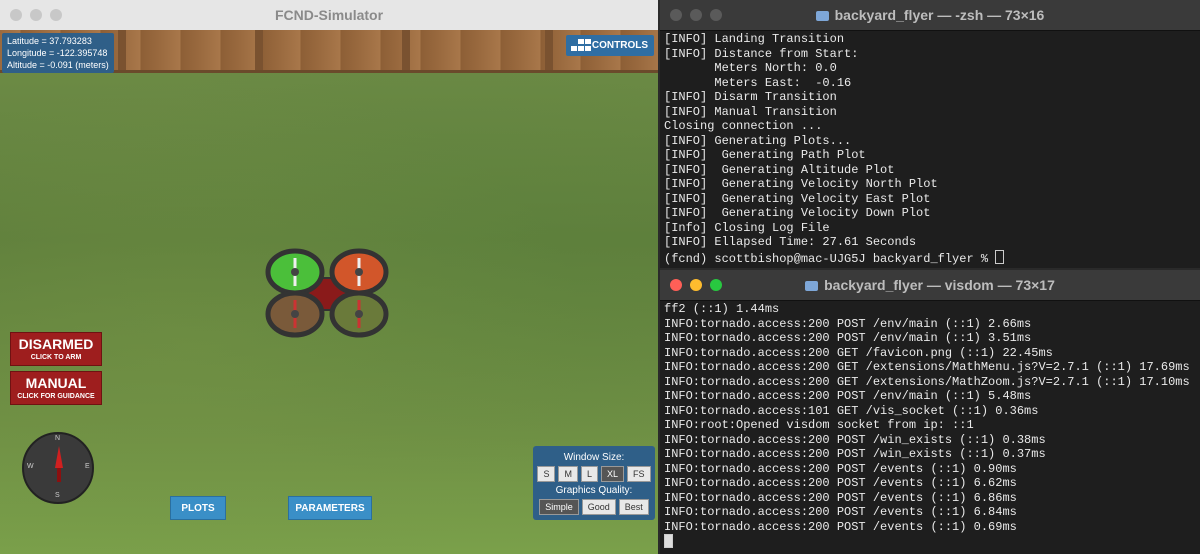 This screenshot has width=1200, height=554. Describe the element at coordinates (559, 507) in the screenshot. I see `quality-simple: Simple` at that location.